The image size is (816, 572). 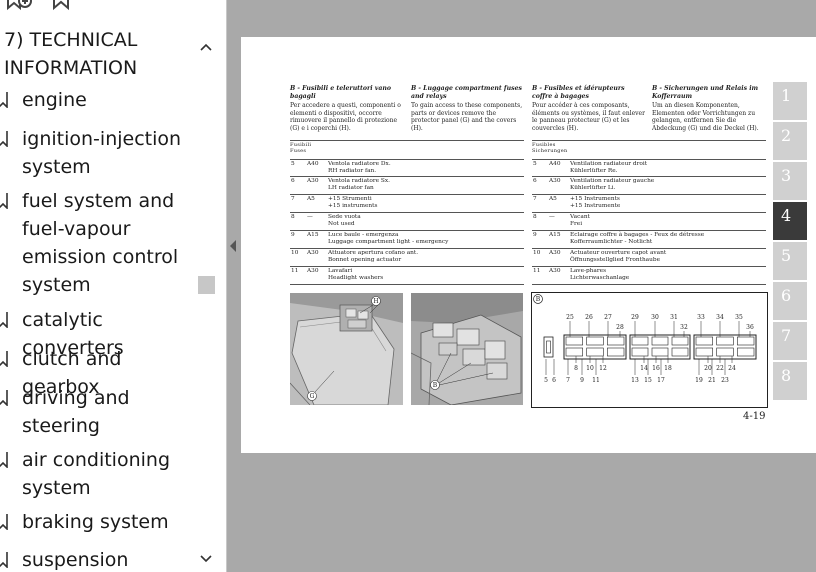 I want to click on section-tab-6: 6, so click(x=790, y=301).